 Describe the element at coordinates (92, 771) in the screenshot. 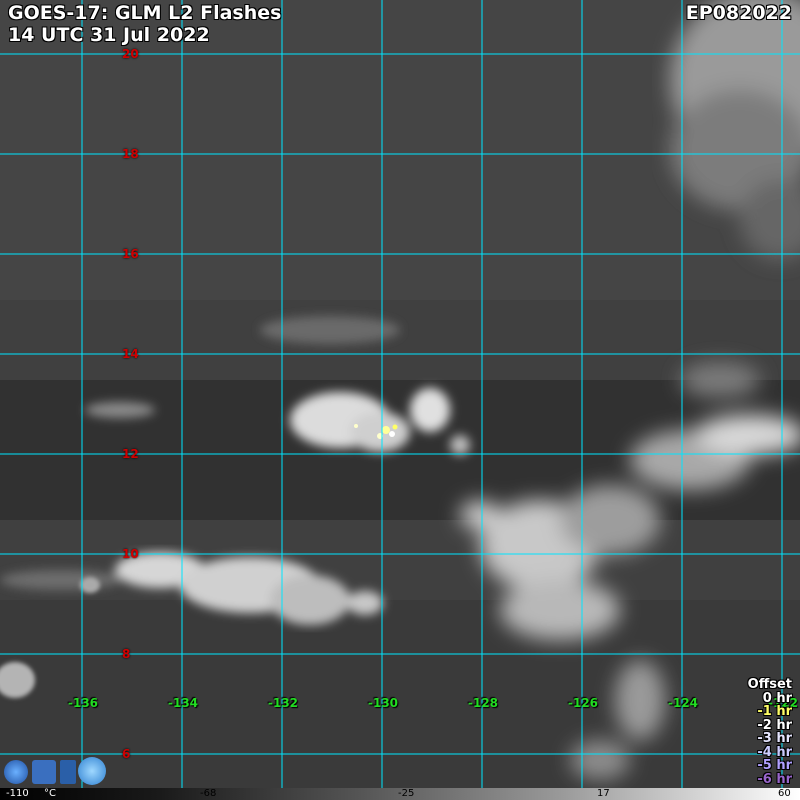

I see `ramm-logo-icon` at that location.